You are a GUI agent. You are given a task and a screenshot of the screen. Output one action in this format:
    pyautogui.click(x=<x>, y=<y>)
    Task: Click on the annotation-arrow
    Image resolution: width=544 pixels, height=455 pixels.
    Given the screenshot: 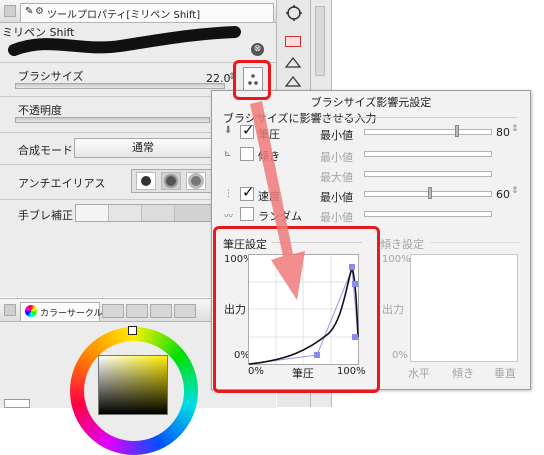 What is the action you would take?
    pyautogui.click(x=277, y=200)
    